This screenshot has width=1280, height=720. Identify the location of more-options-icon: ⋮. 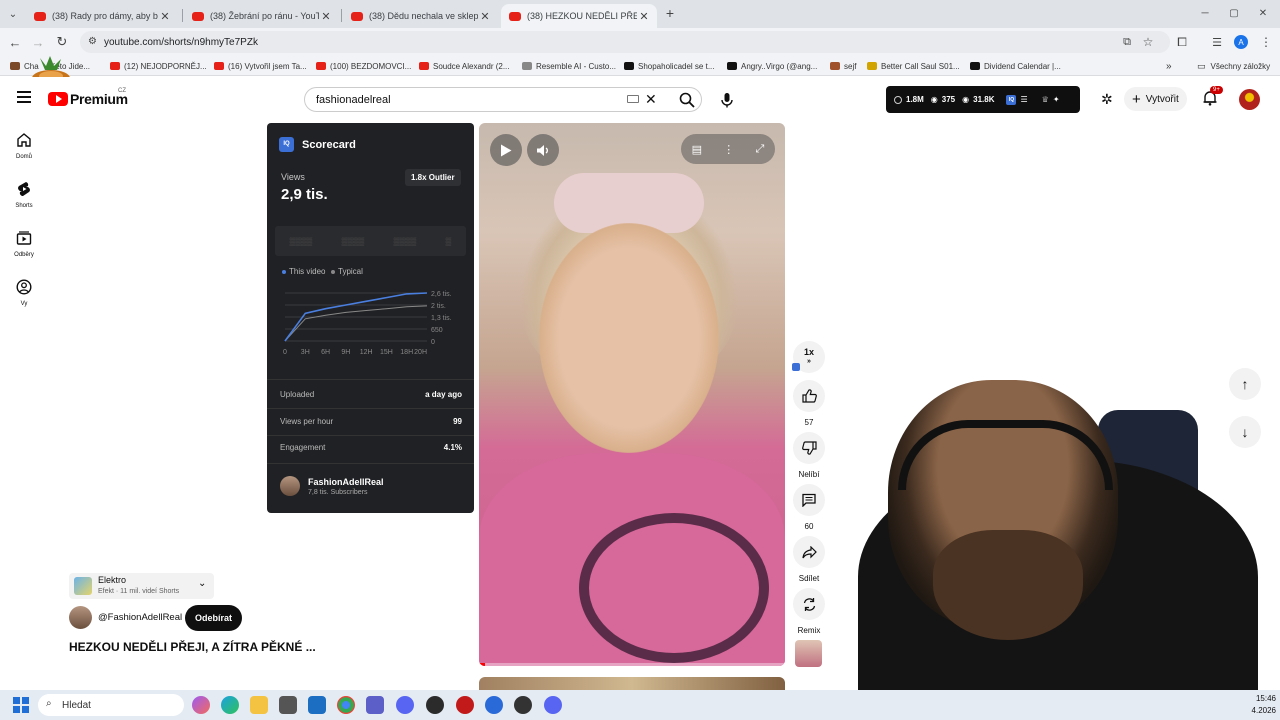
(728, 149).